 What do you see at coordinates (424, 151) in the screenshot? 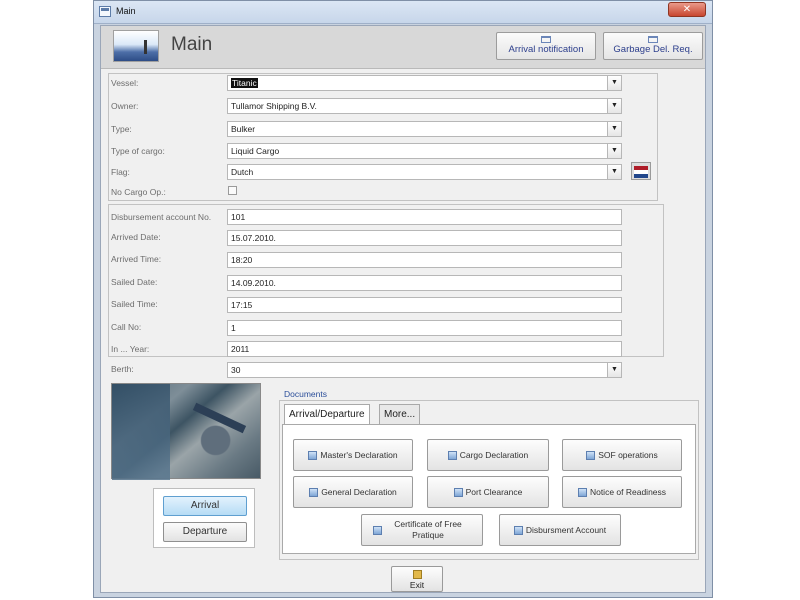
I see `cargo-type-select: Liquid Cargo ▼` at bounding box center [424, 151].